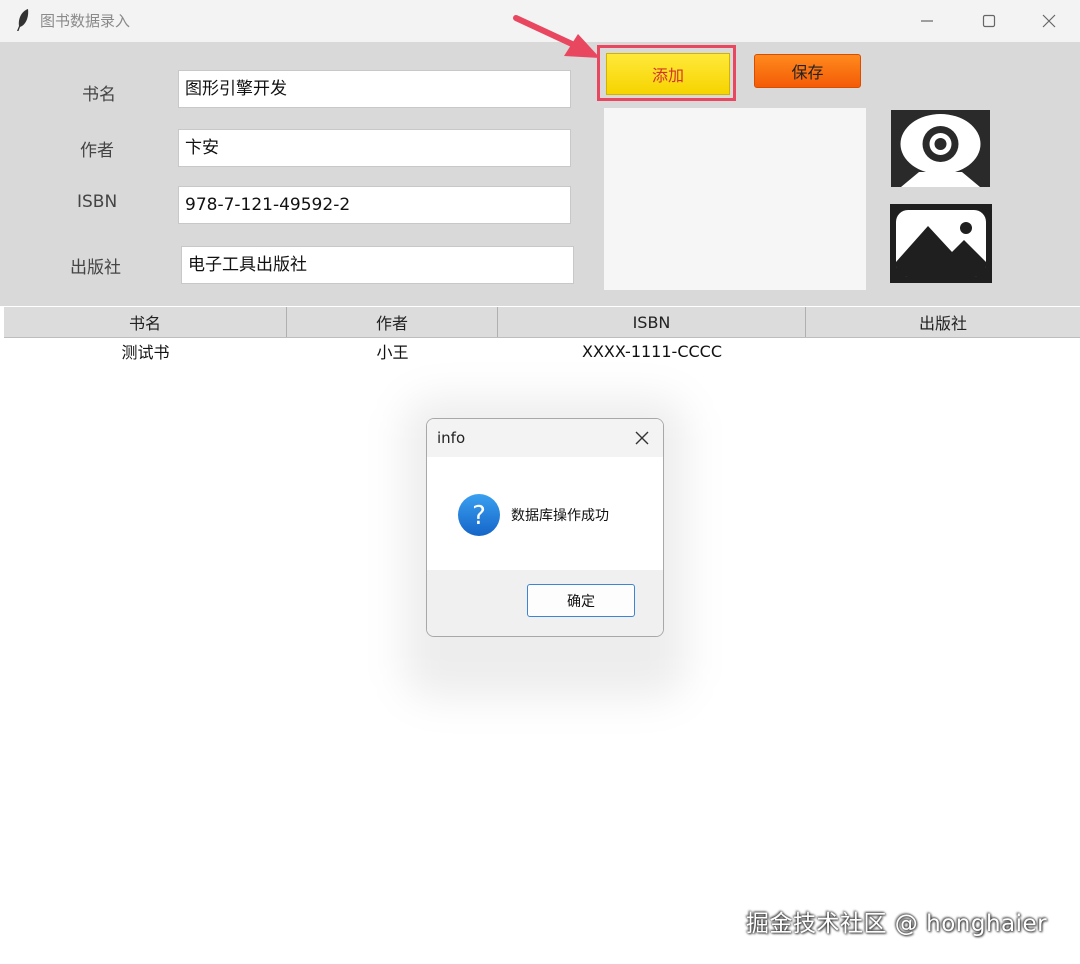 The image size is (1080, 964). Describe the element at coordinates (85, 21) in the screenshot. I see `window-title: 图书数据录入` at that location.